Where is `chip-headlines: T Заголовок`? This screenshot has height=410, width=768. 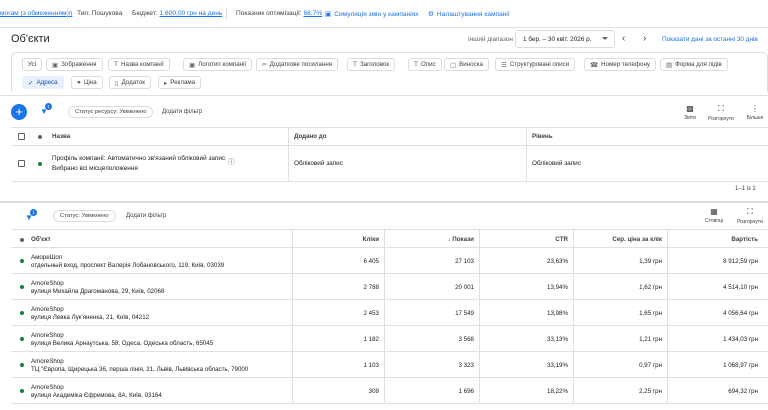 chip-headlines: T Заголовок is located at coordinates (371, 64).